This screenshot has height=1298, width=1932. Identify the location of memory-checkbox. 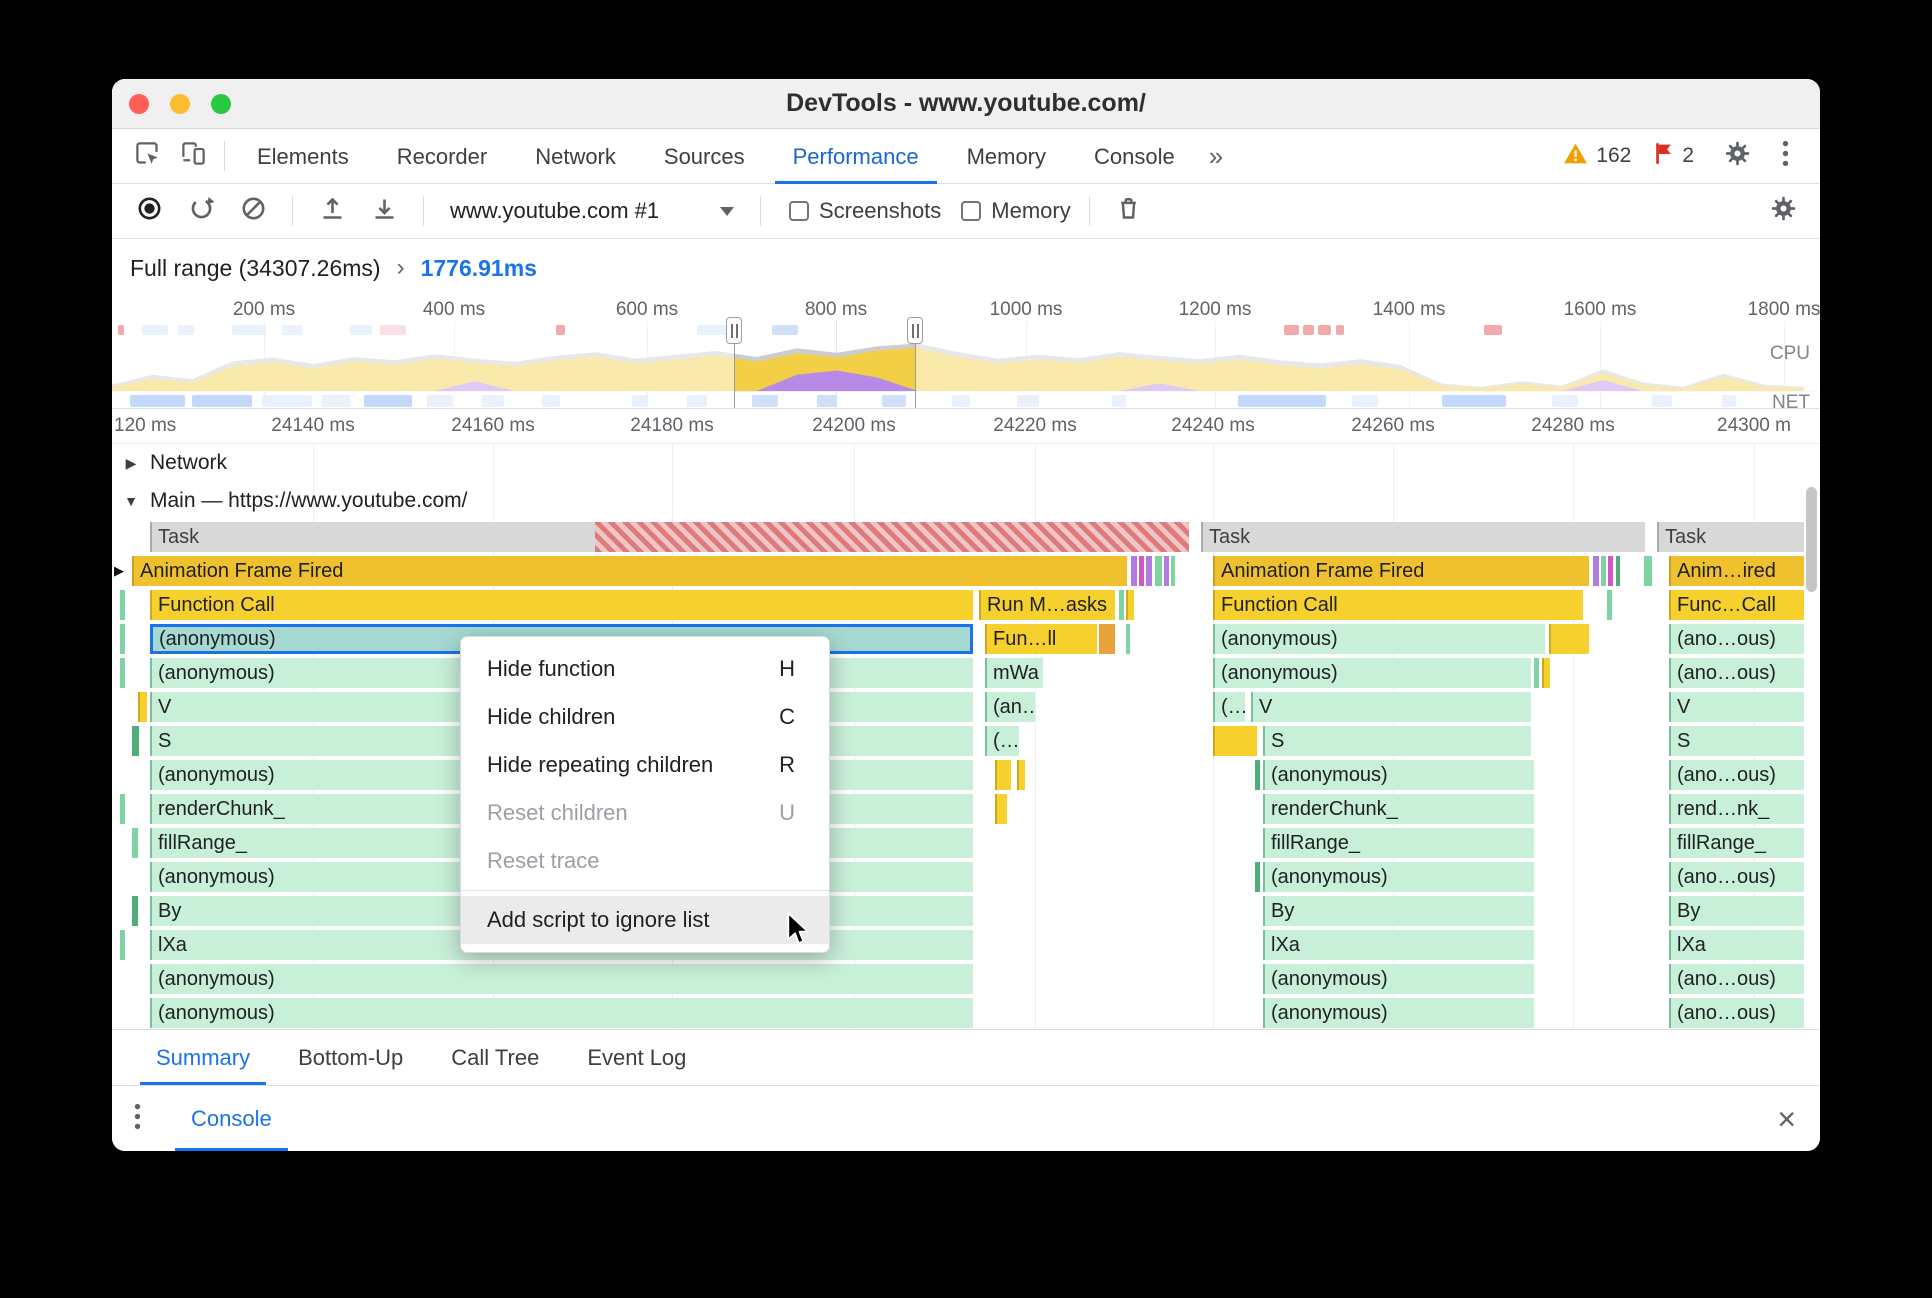
(971, 211).